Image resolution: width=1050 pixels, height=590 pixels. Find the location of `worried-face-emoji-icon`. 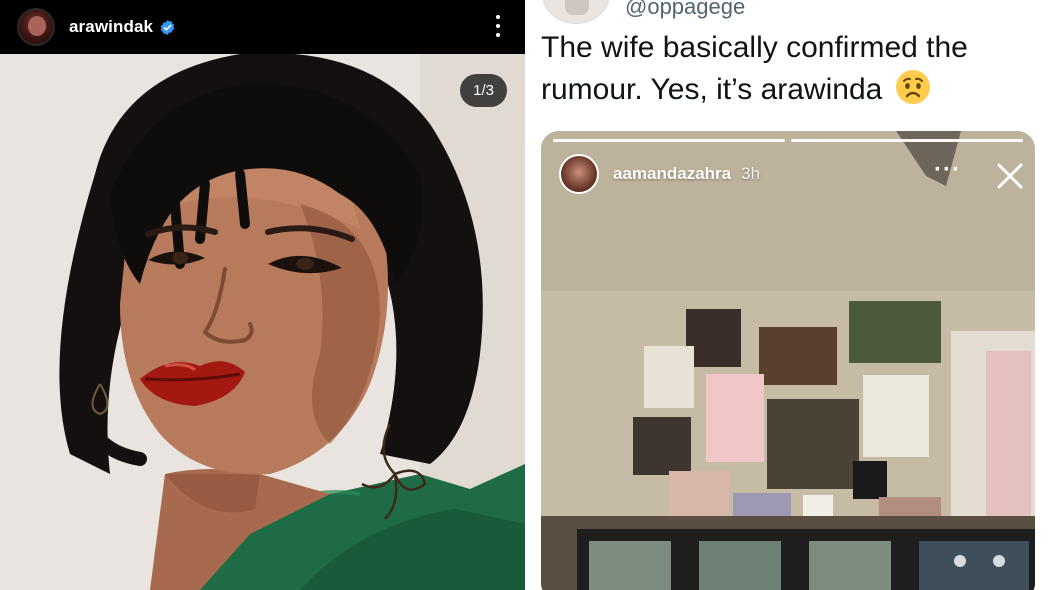

worried-face-emoji-icon is located at coordinates (912, 87).